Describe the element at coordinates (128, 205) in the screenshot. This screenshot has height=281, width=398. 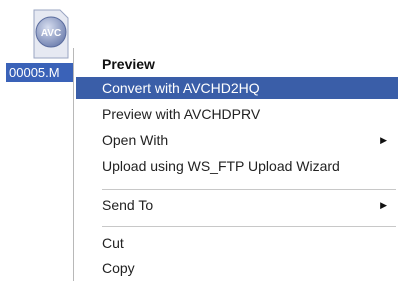
I see `menu-item-label: Send To` at that location.